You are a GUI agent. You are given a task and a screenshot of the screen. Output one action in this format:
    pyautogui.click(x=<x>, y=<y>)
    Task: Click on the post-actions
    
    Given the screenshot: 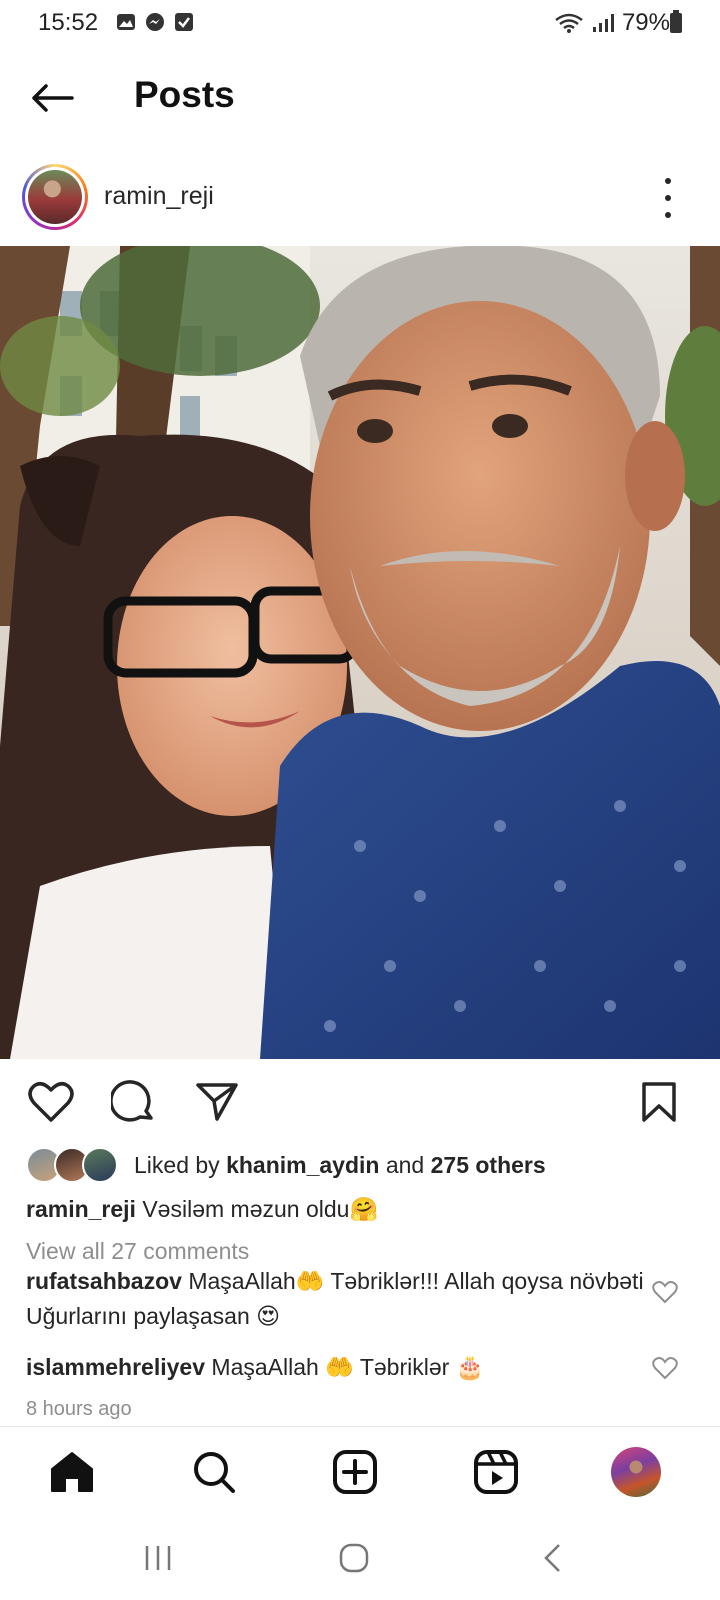 What is the action you would take?
    pyautogui.click(x=360, y=1103)
    